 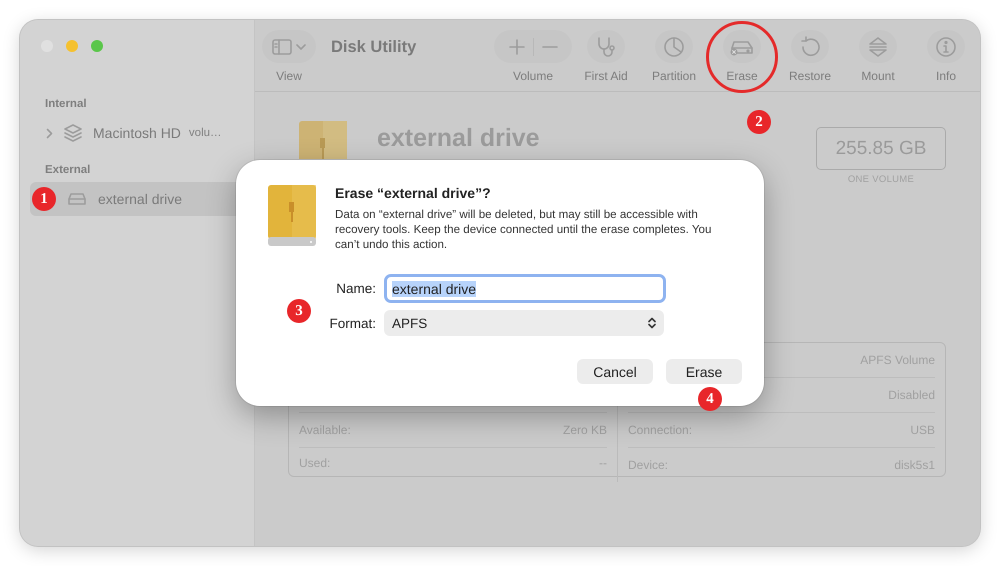 What do you see at coordinates (523, 229) in the screenshot?
I see `dialog-message: Data on “external drive” will be deleted, but may still be accessible with recovery tools. Keep the device connected until the erase completes. You can’t undo this action.` at bounding box center [523, 229].